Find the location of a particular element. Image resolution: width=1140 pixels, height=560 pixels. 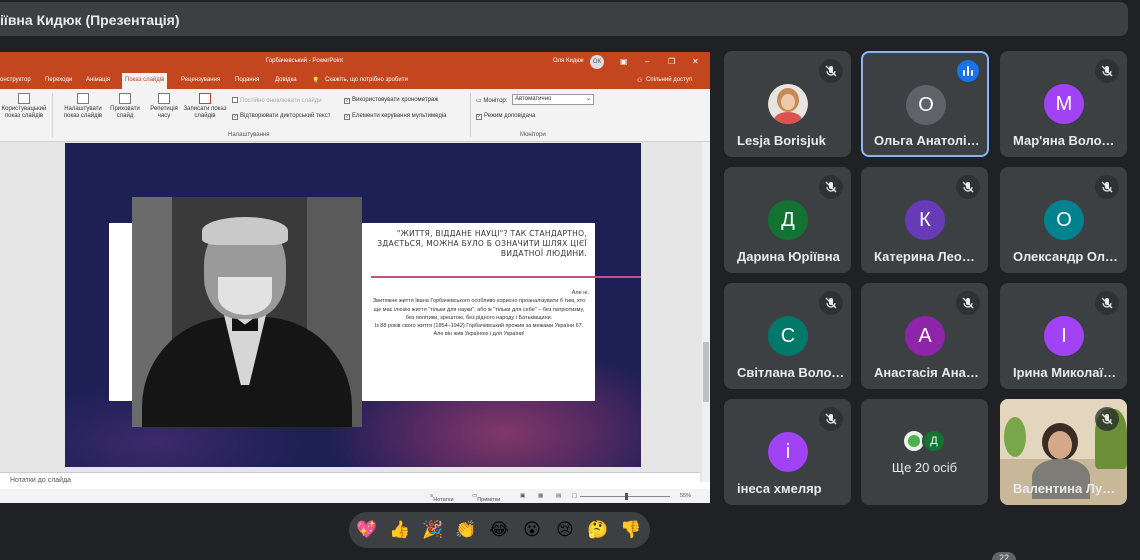

media-controls-checkbox: ✓ Елементи керування мультимедіа is located at coordinates (395, 116).